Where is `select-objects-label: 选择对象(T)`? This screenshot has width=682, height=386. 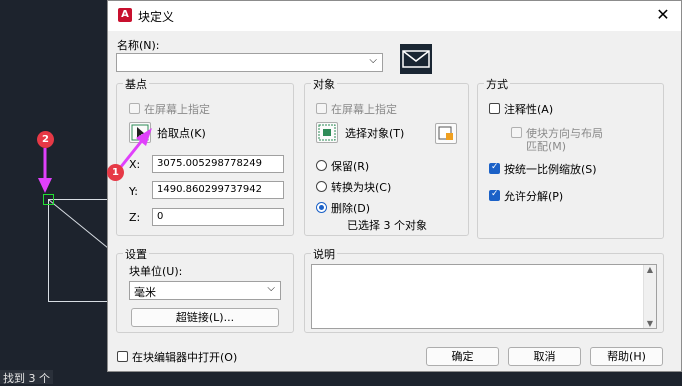
select-objects-label: 选择对象(T) is located at coordinates (374, 133).